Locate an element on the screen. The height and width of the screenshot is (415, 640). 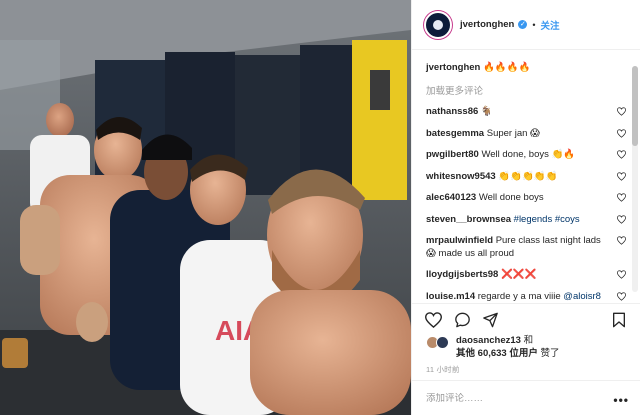
comment-username: alec640123 is located at coordinates (451, 197).